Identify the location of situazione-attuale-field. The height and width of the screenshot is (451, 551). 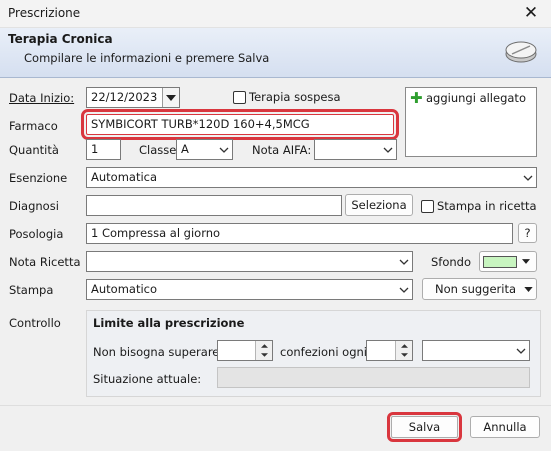
(373, 377).